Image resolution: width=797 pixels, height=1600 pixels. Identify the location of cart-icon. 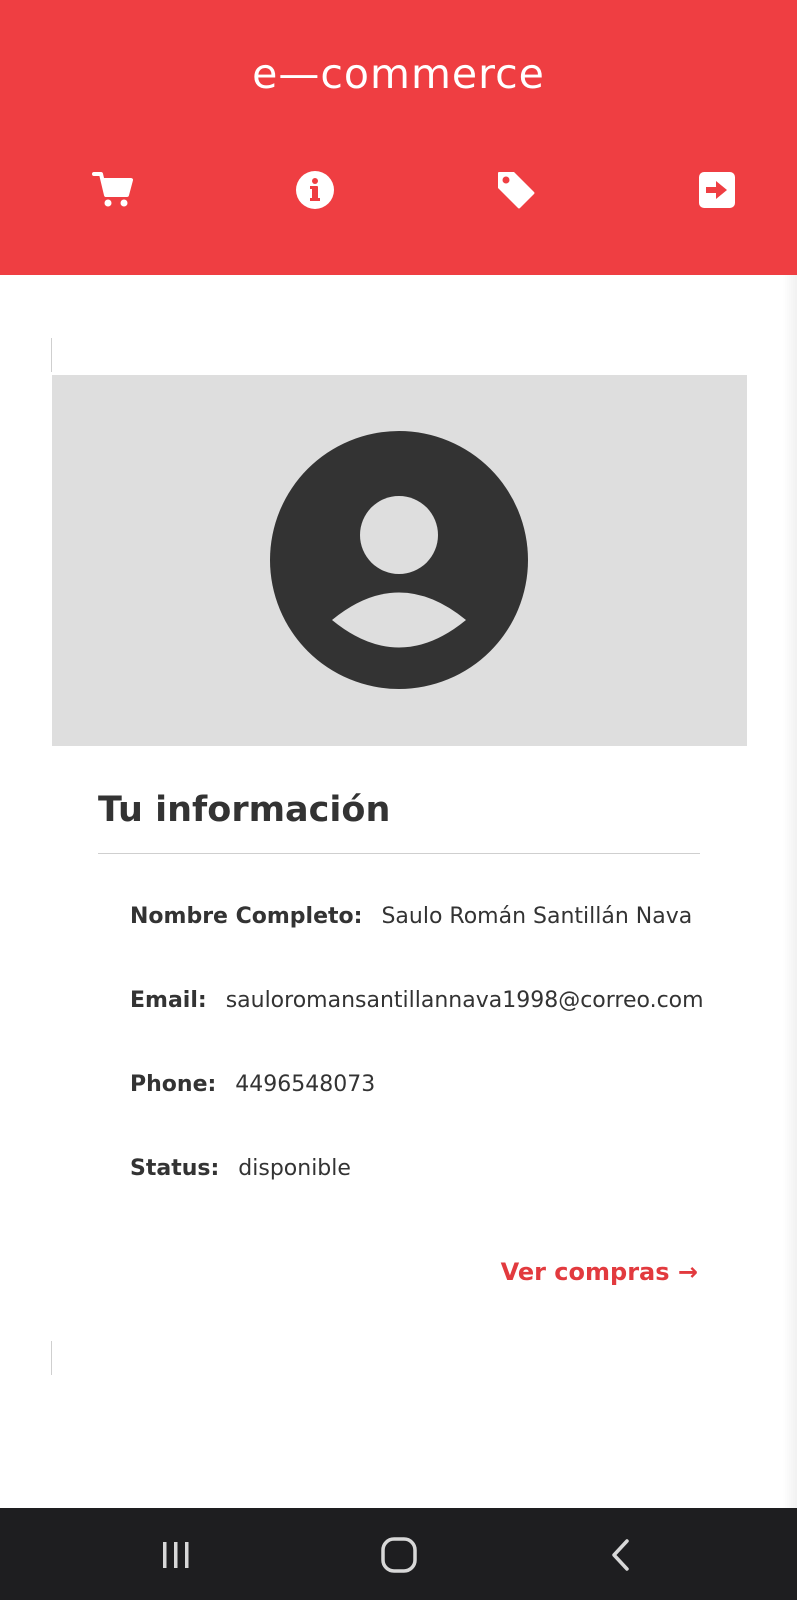
(113, 190).